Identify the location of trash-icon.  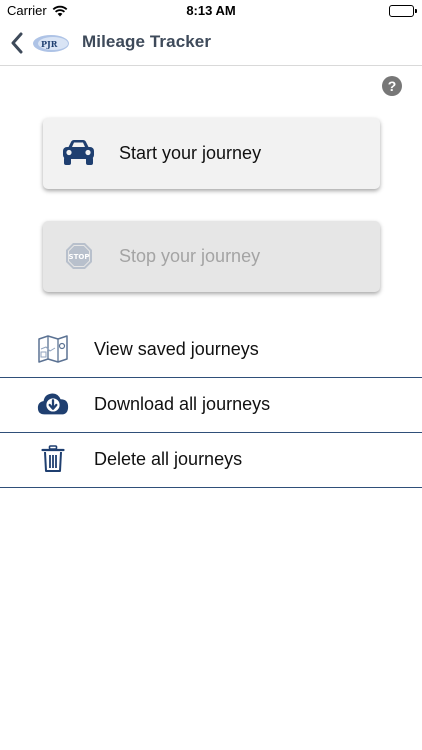
(53, 459).